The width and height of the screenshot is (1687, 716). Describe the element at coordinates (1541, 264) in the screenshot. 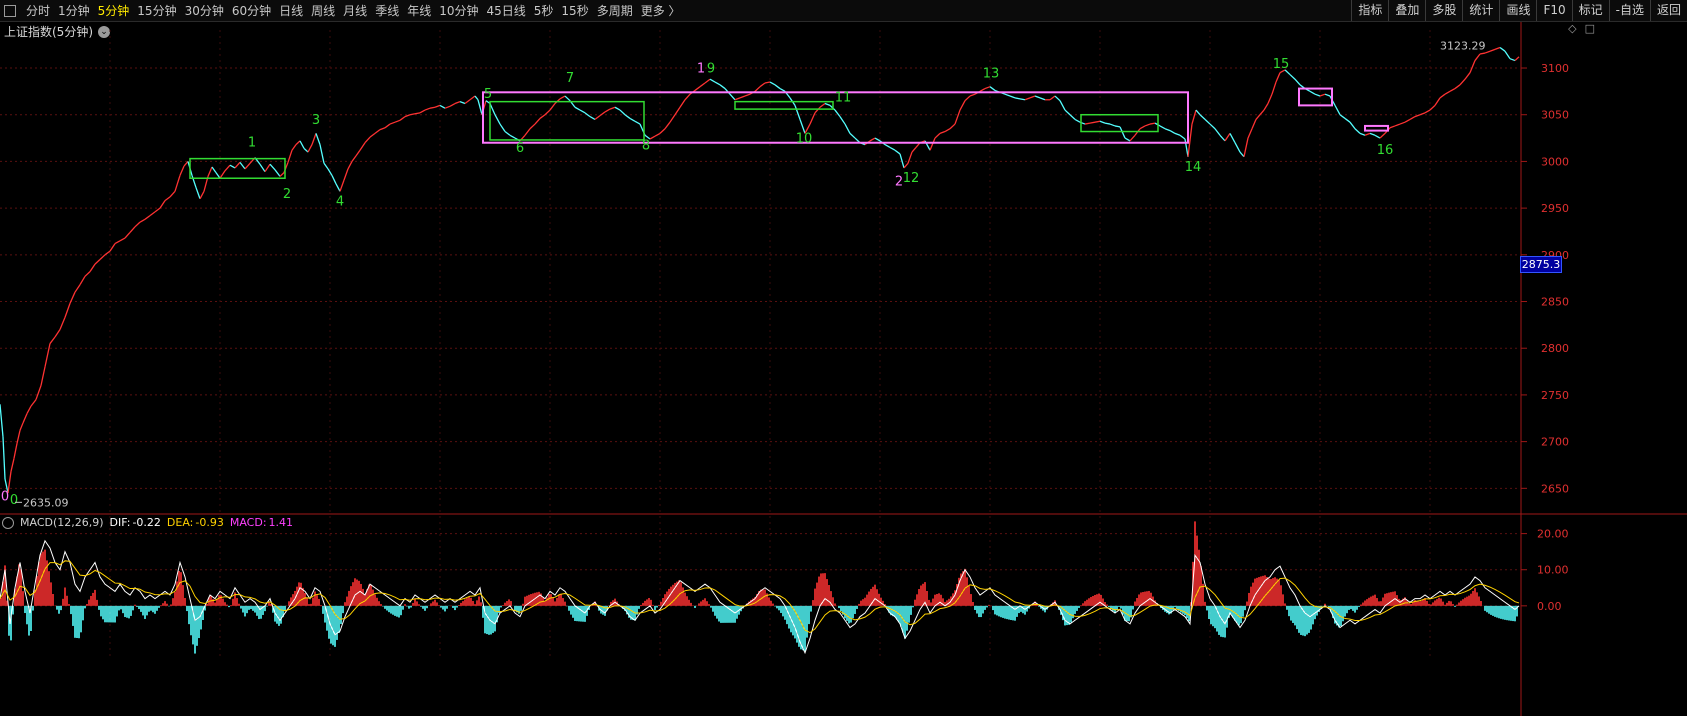

I see `current-price-tag: 2875.3` at that location.